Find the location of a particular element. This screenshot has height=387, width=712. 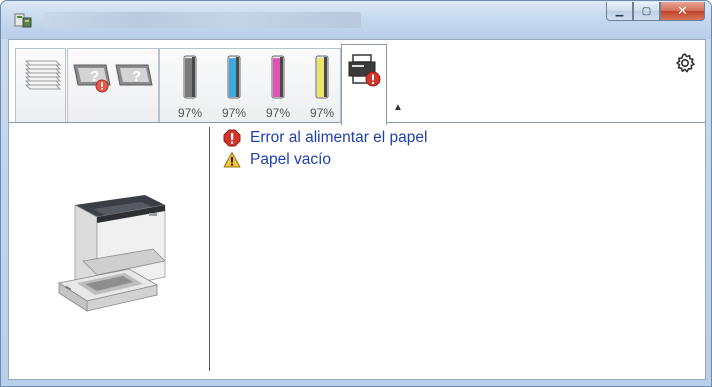

tab-paper-status: ? ? is located at coordinates (113, 86).